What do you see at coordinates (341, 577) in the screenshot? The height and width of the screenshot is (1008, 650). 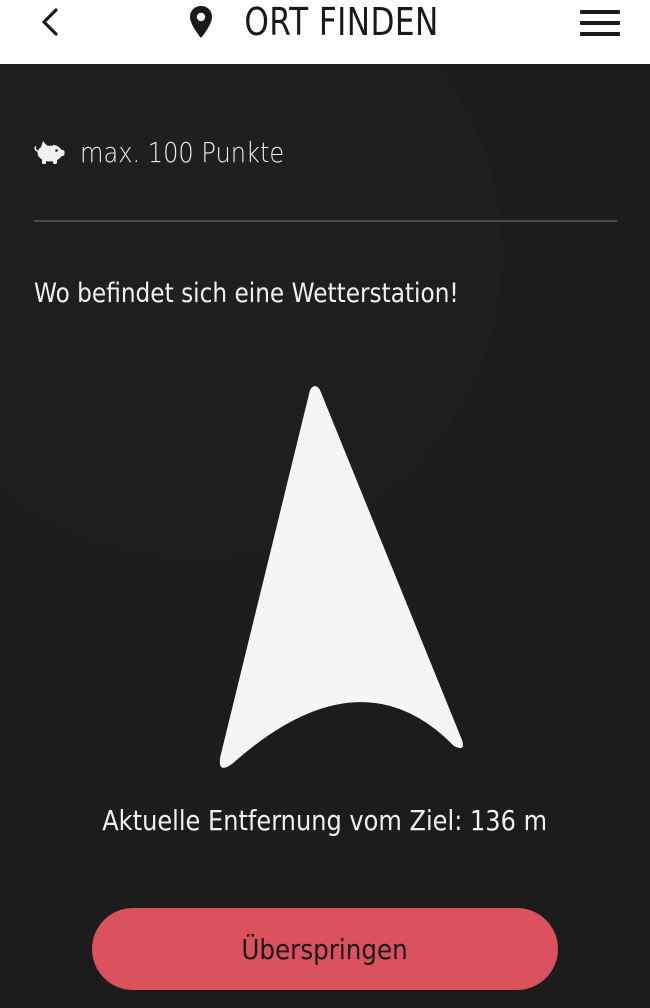 I see `direction-arrow-icon` at bounding box center [341, 577].